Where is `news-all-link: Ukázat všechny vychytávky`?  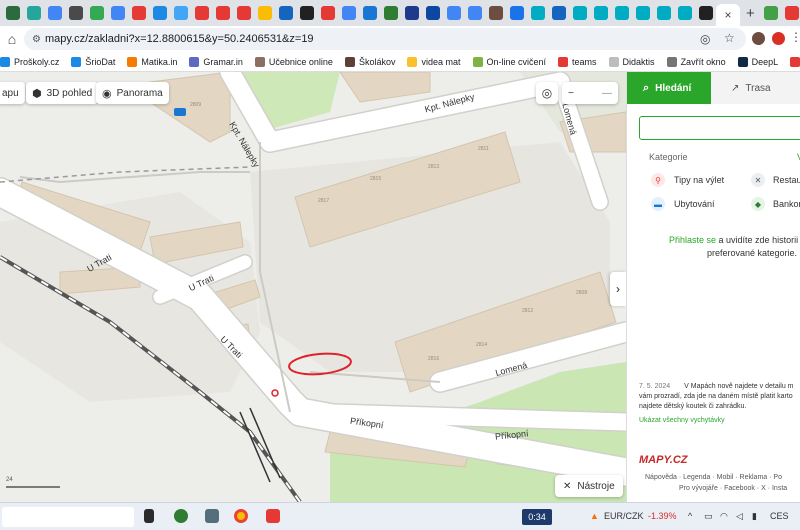
news-all-link: Ukázat všechny vychytávky is located at coordinates (682, 420).